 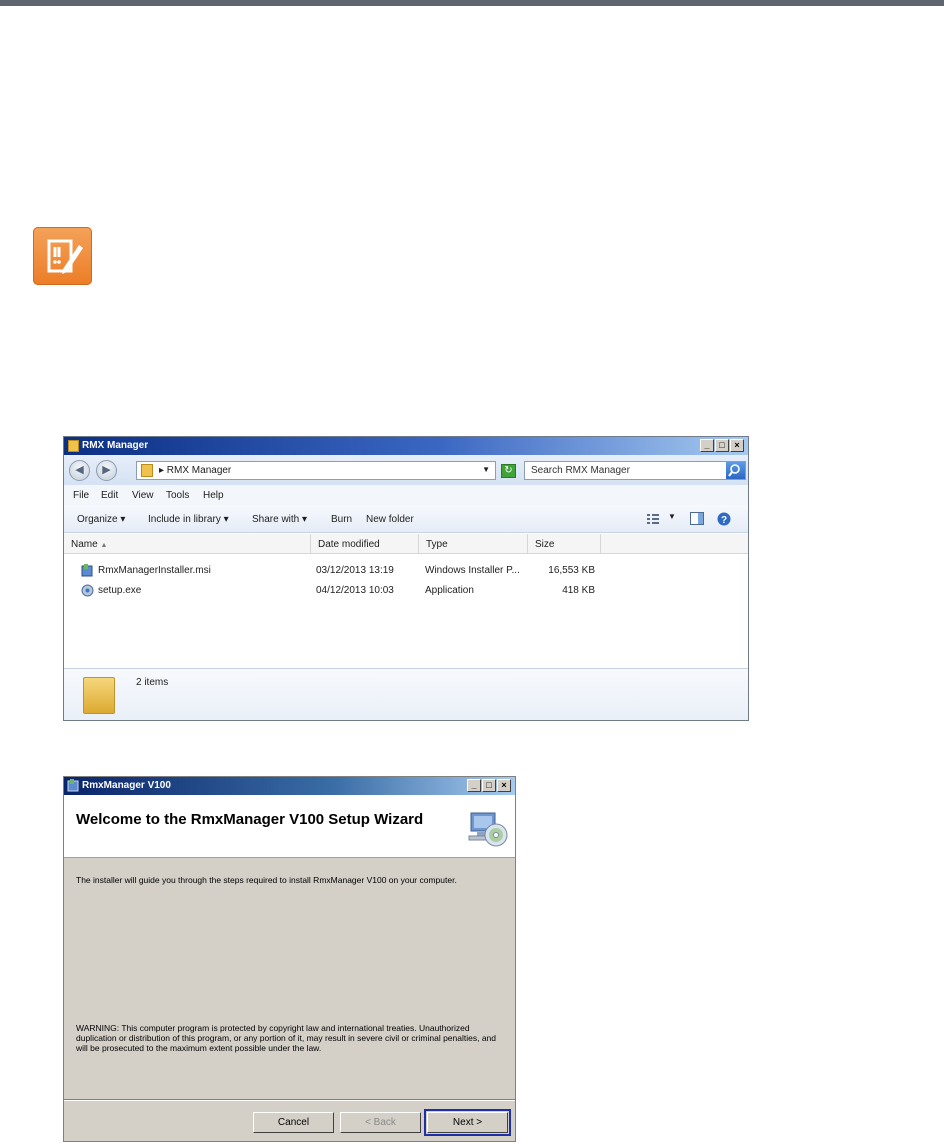 I want to click on back-button: < Back, so click(x=380, y=1122).